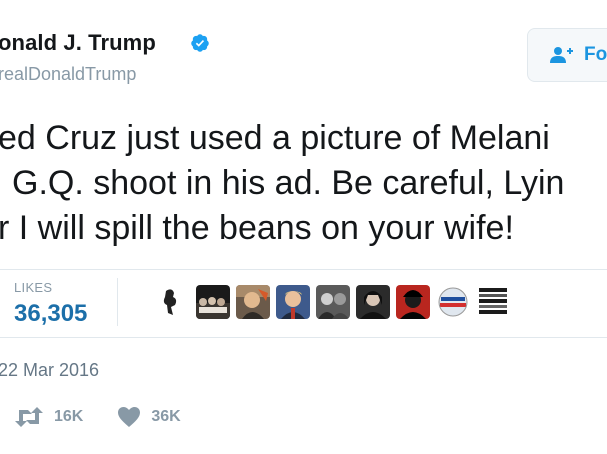 Image resolution: width=607 pixels, height=454 pixels. What do you see at coordinates (561, 55) in the screenshot?
I see `follow-person-plus-icon` at bounding box center [561, 55].